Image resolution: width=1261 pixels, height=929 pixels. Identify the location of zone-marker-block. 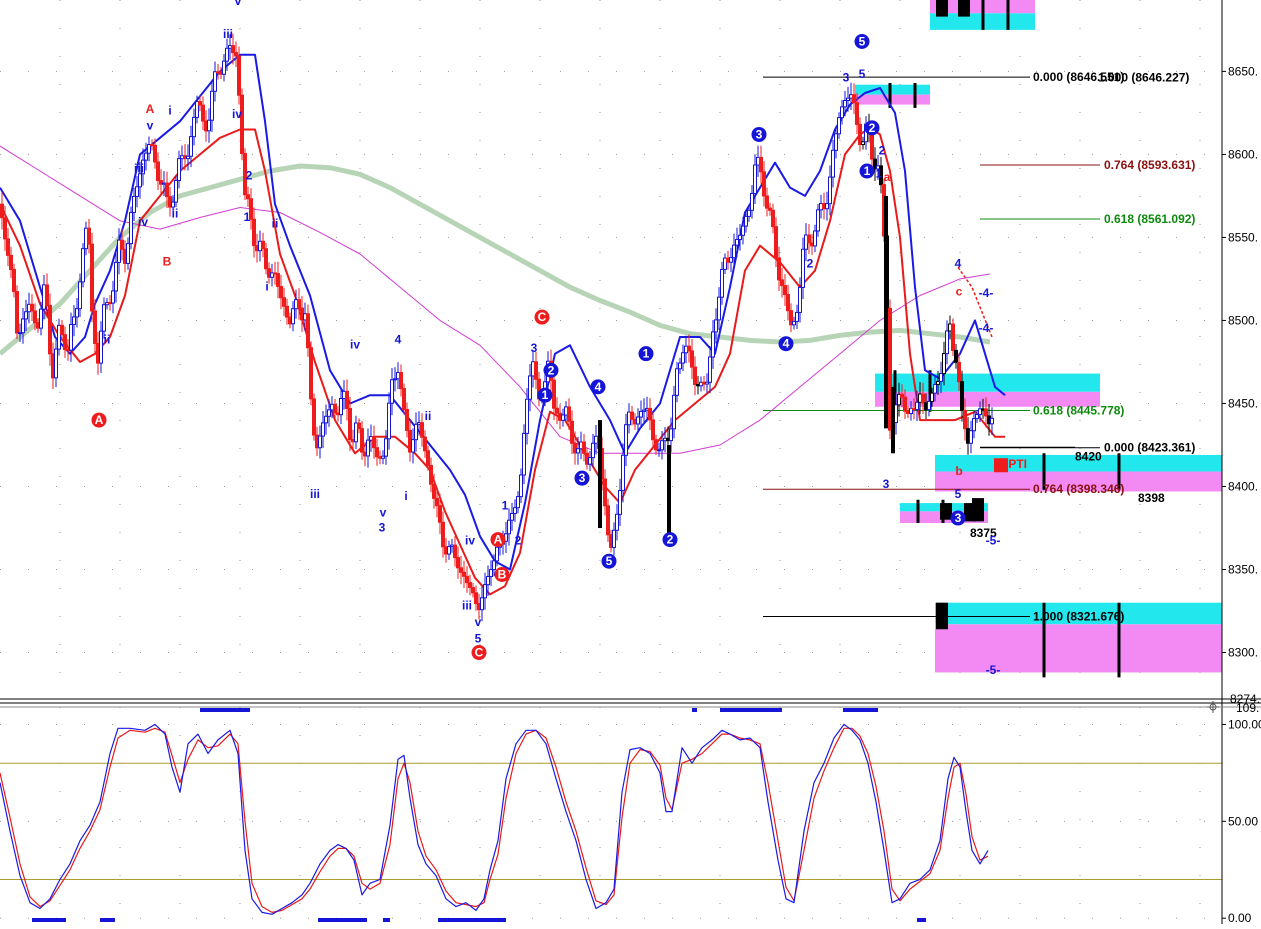
(942, 8).